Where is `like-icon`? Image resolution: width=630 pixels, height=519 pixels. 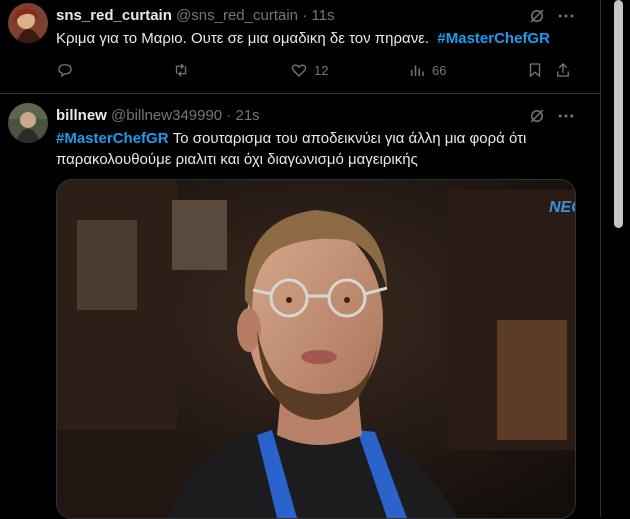
like-icon is located at coordinates (299, 70).